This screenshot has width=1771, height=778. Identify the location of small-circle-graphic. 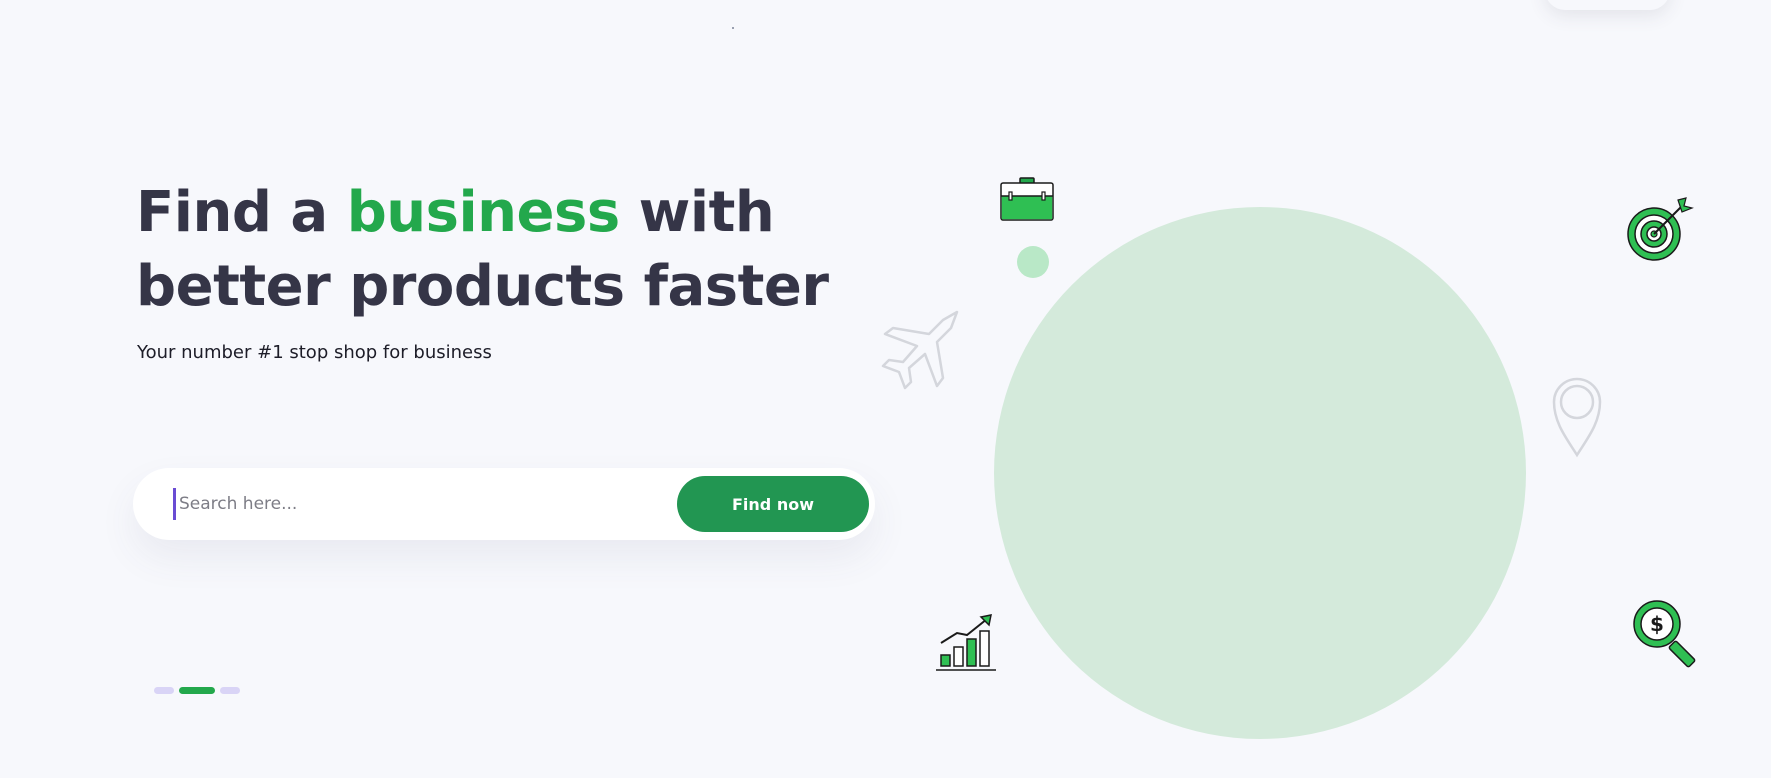
(1033, 262).